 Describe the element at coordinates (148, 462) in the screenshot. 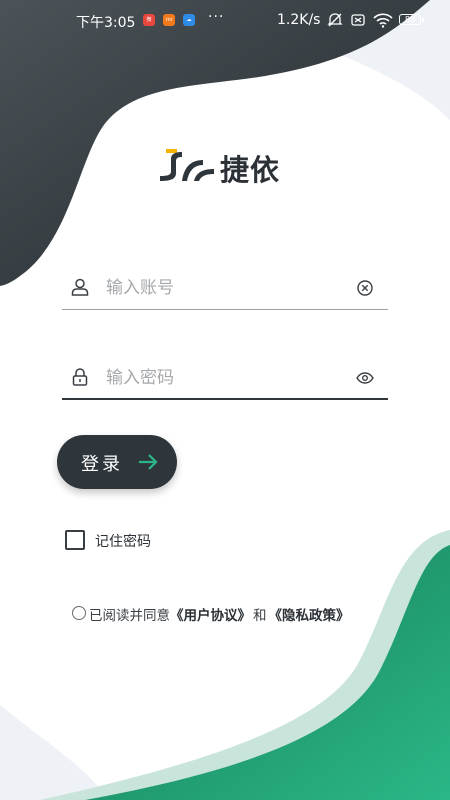

I see `arrow-right-icon` at that location.